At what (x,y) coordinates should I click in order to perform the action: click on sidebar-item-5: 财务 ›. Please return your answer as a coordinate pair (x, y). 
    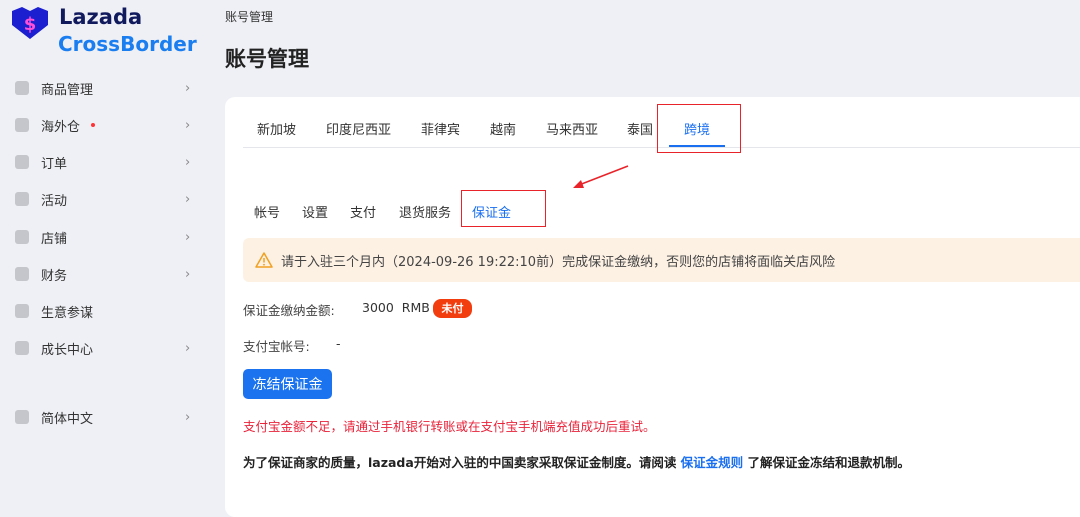
    Looking at the image, I should click on (105, 274).